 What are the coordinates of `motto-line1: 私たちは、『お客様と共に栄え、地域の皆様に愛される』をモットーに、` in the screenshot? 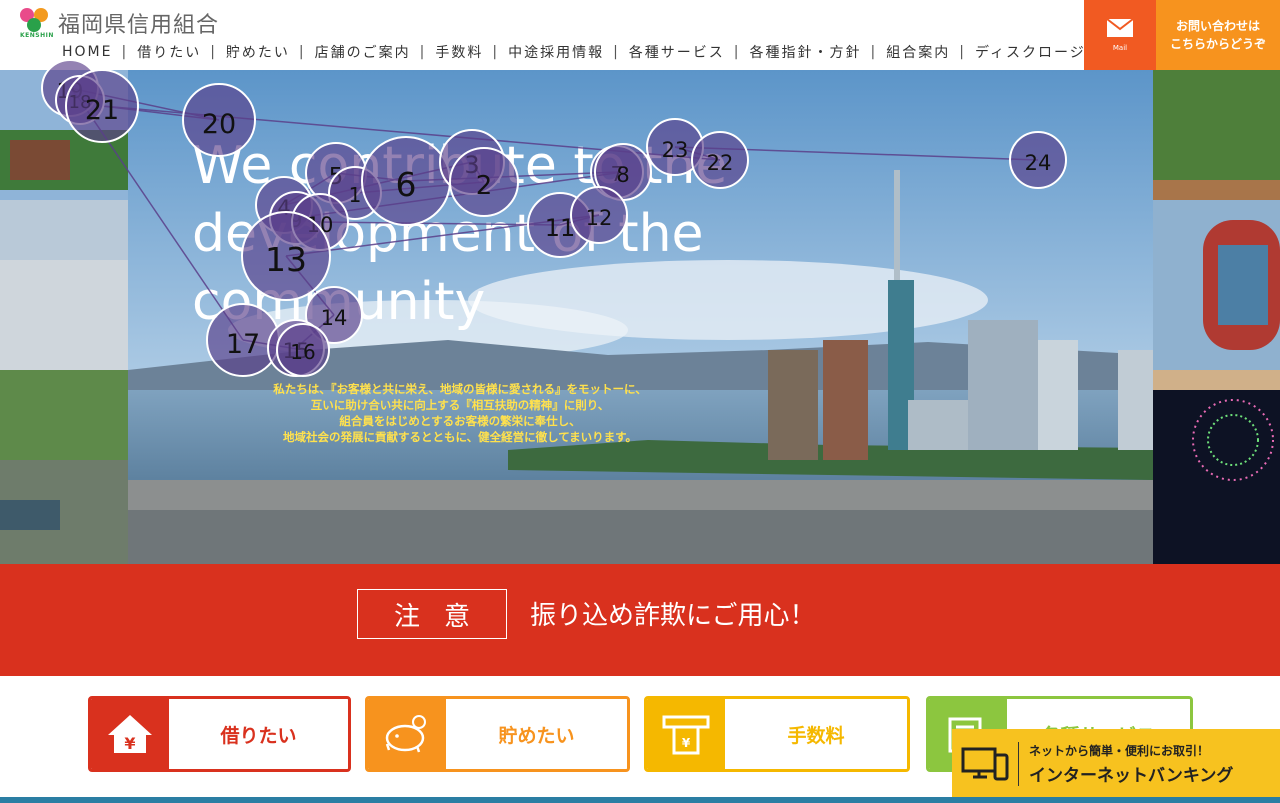 It's located at (460, 389).